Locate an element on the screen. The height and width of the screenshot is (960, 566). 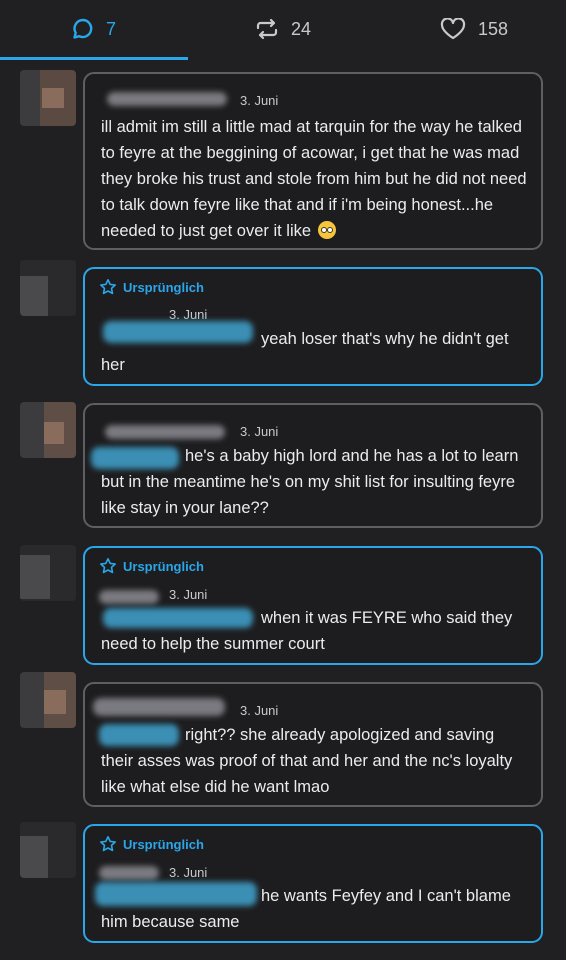
notes-tab-bar: 7 24 158 is located at coordinates (283, 30).